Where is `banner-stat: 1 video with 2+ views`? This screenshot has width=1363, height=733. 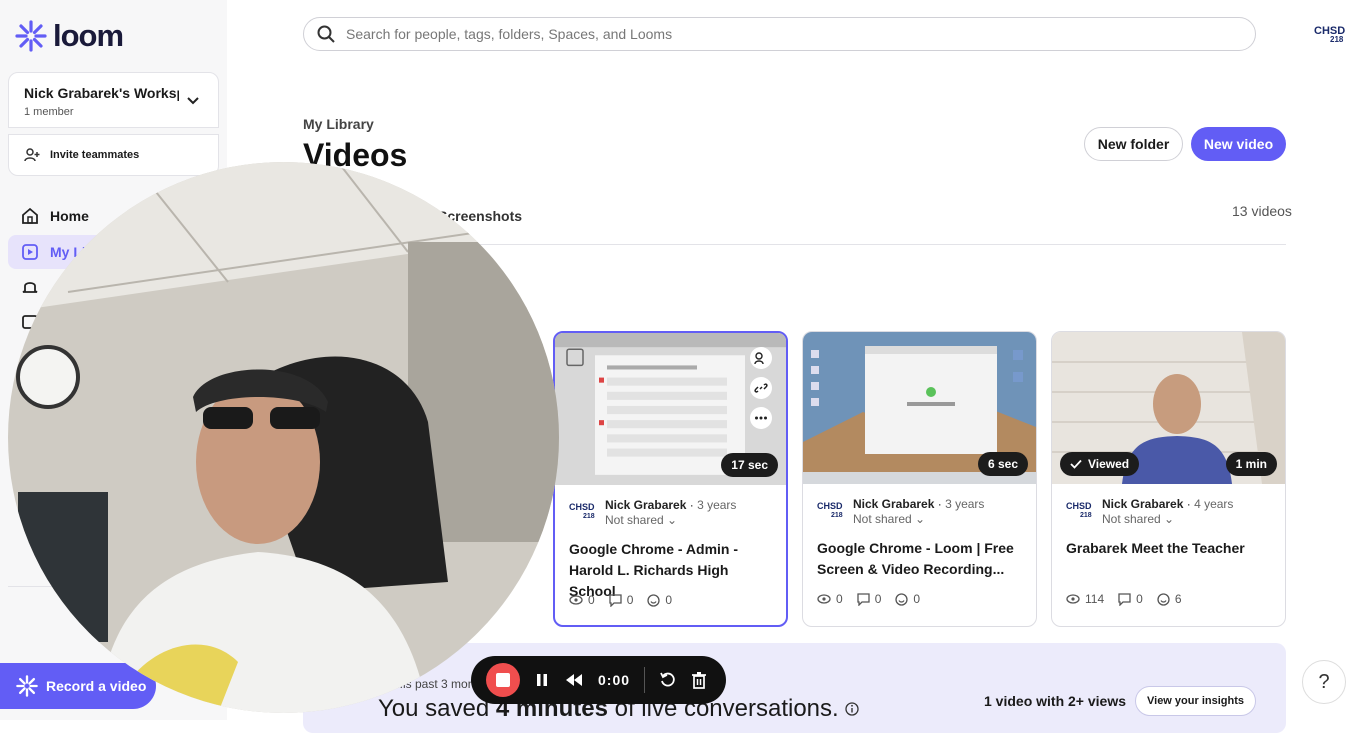
banner-stat: 1 video with 2+ views is located at coordinates (1055, 701).